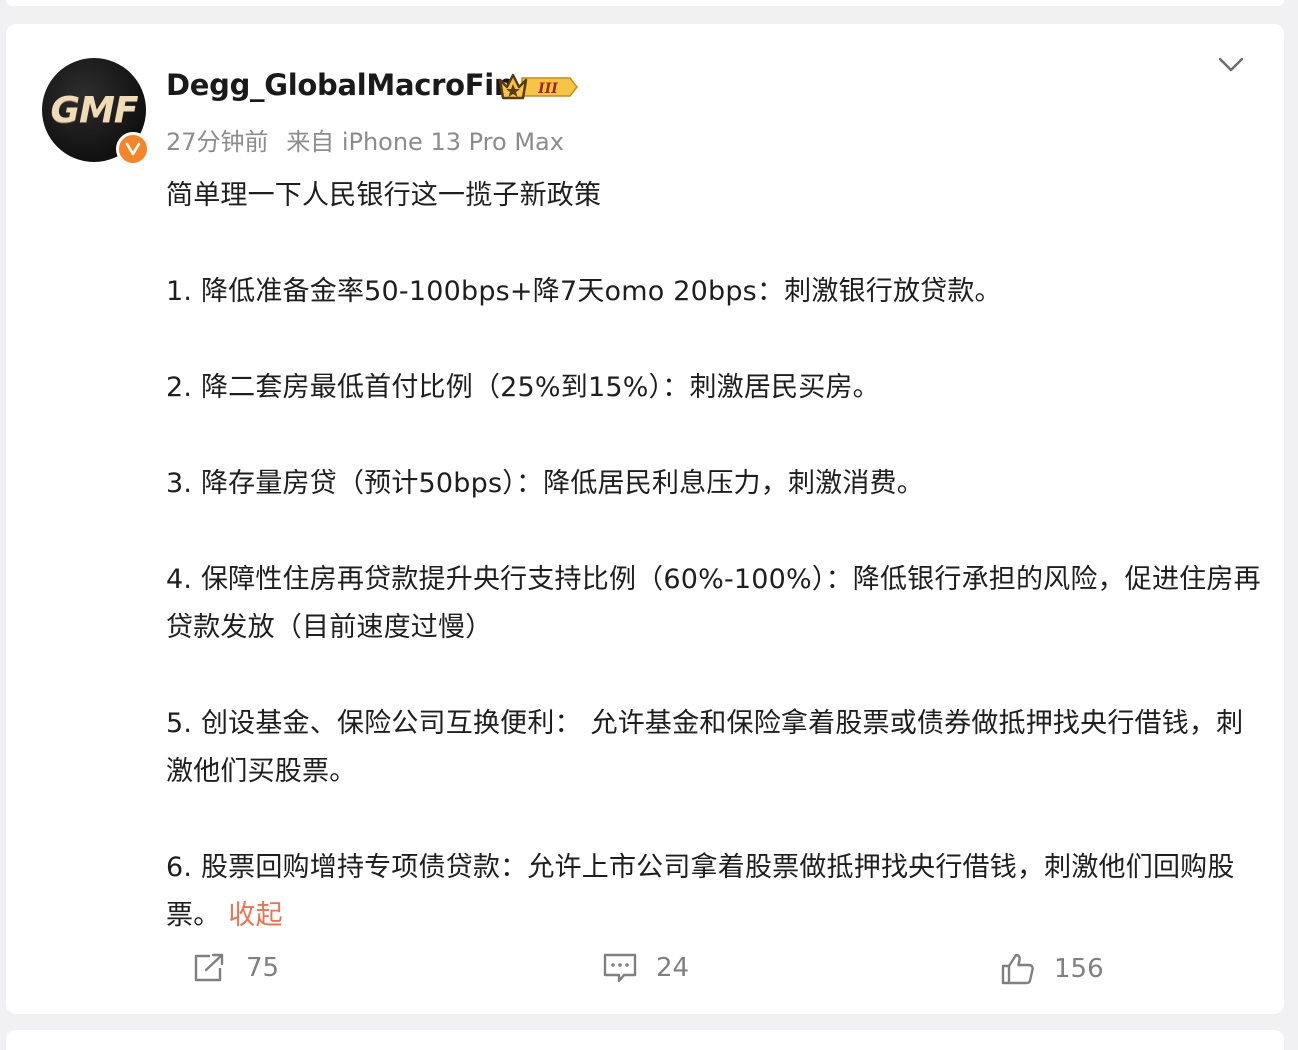 The height and width of the screenshot is (1050, 1298). What do you see at coordinates (255, 915) in the screenshot?
I see `collapse-link: 收起` at bounding box center [255, 915].